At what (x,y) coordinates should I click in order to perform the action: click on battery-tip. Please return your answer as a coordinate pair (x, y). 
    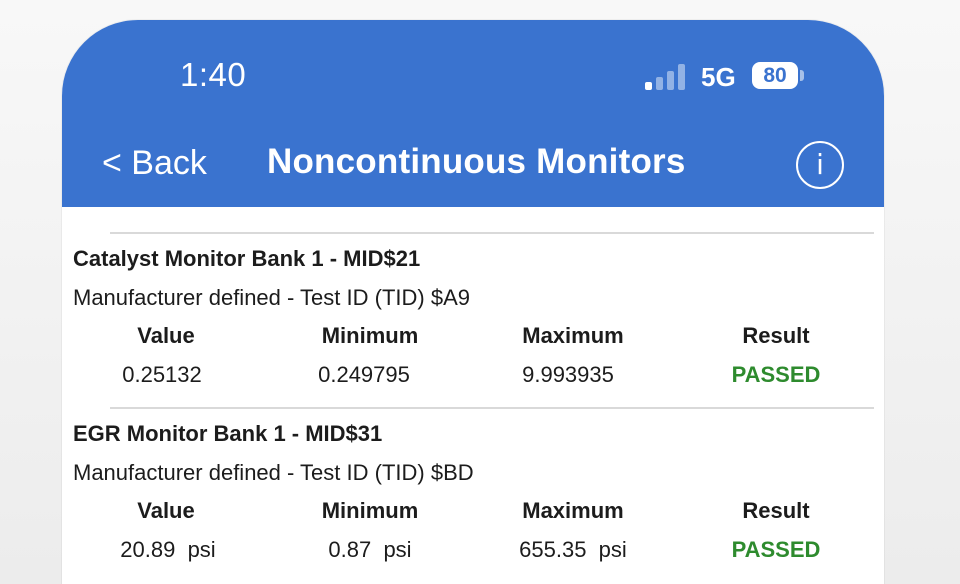
    Looking at the image, I should click on (802, 75).